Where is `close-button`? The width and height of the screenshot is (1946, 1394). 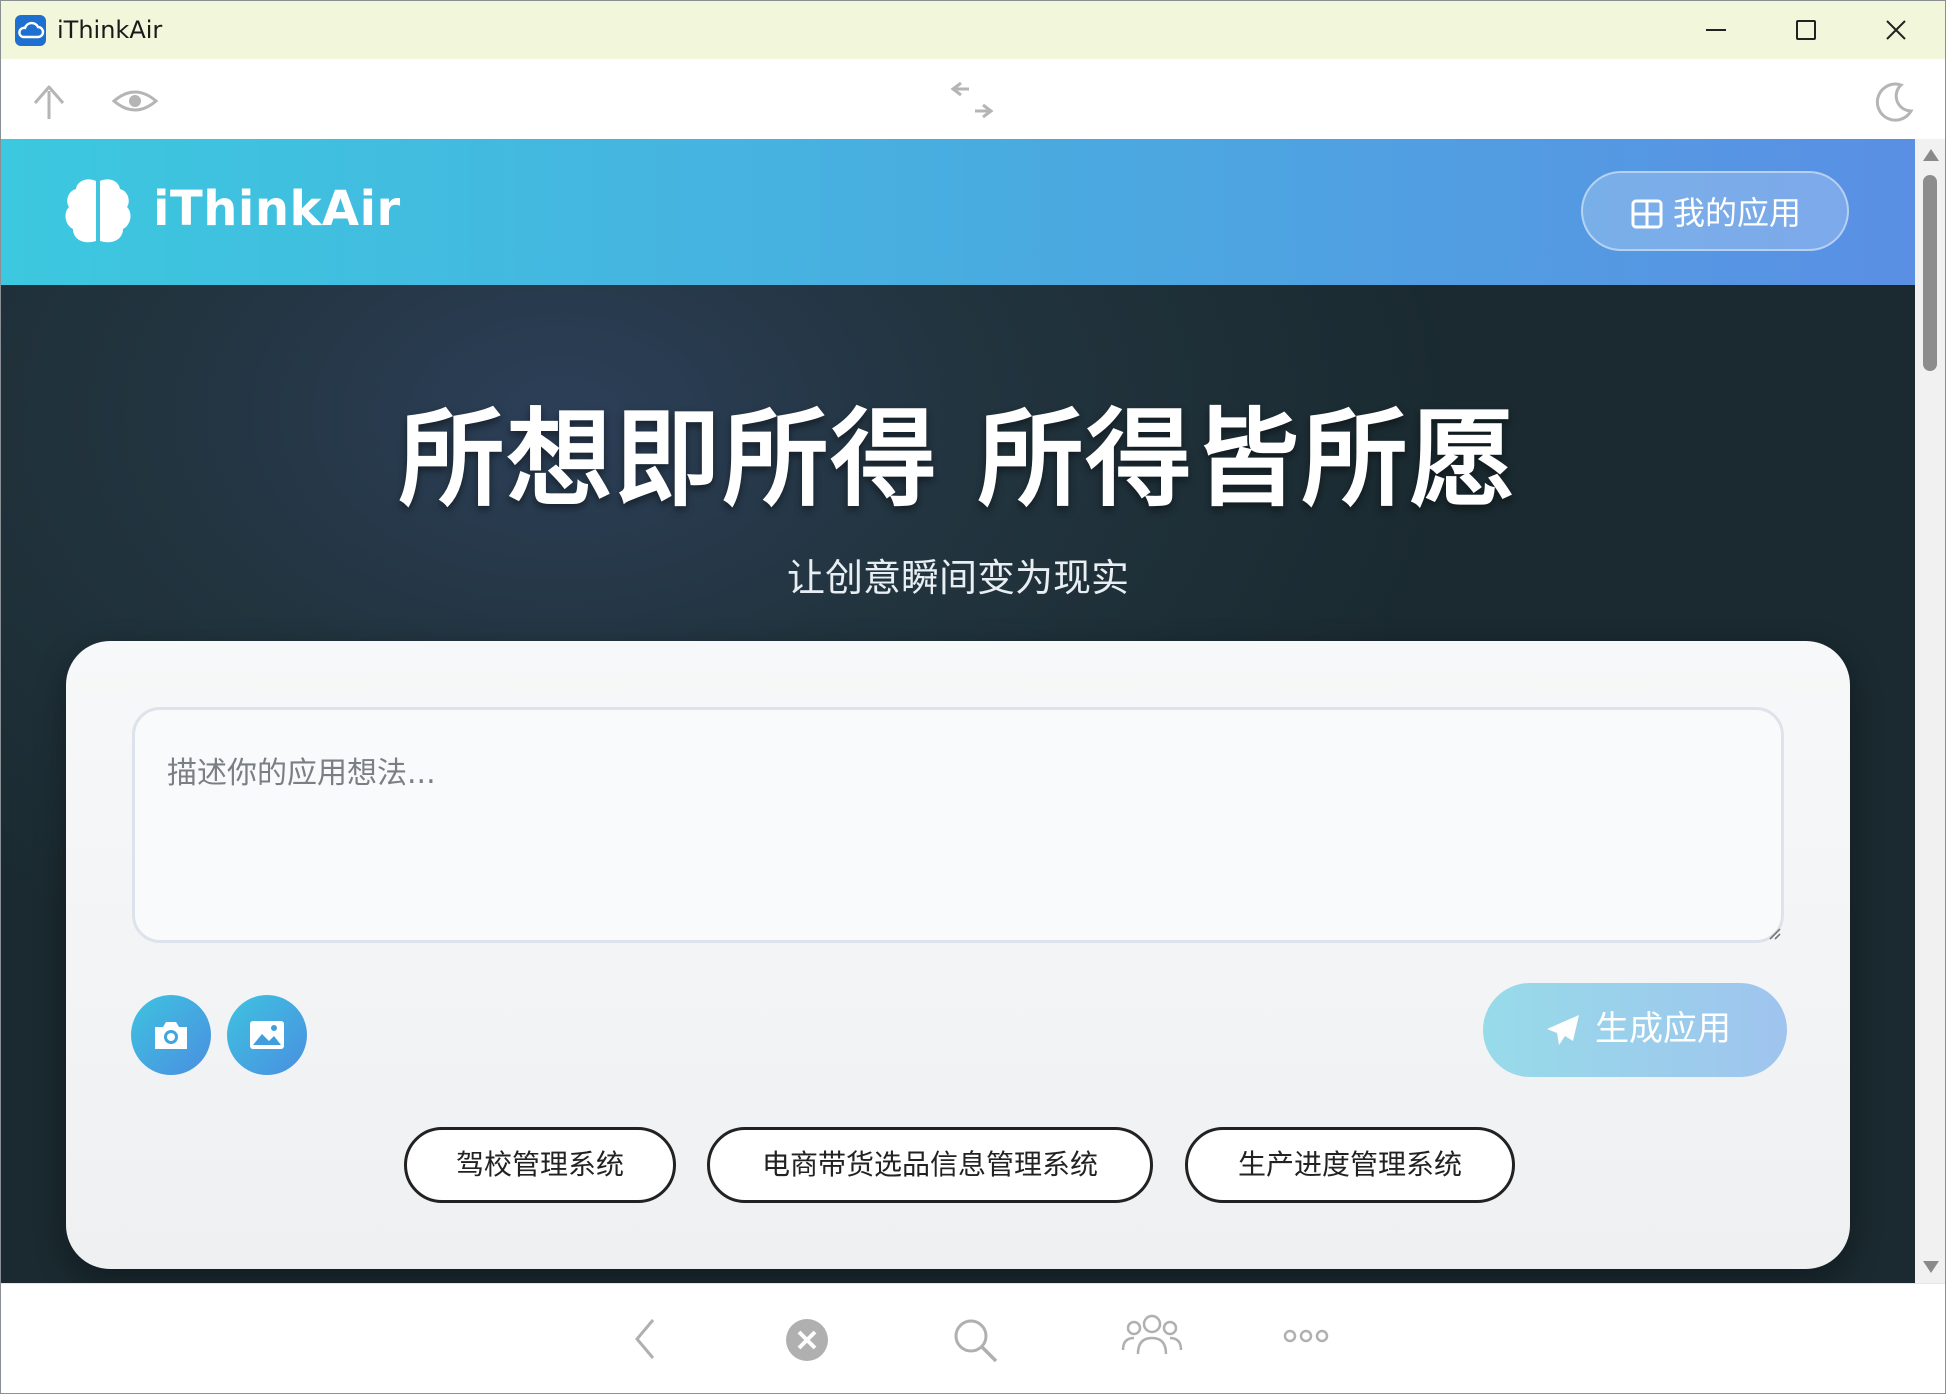
close-button is located at coordinates (1896, 30).